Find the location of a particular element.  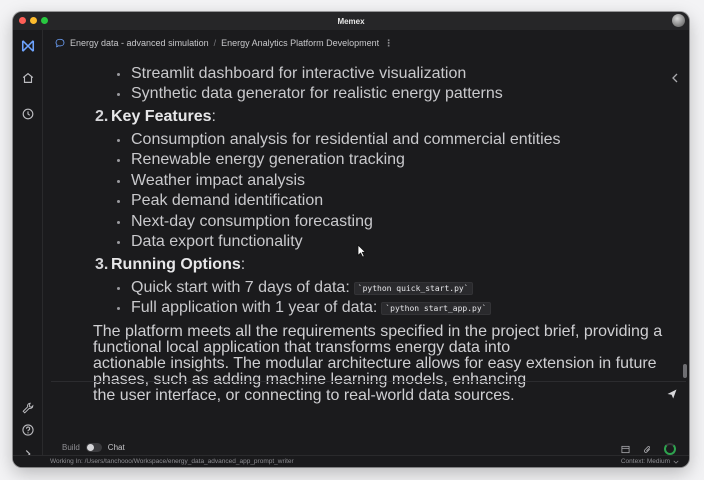

section-heading: 2. Key Features: is located at coordinates (155, 116).